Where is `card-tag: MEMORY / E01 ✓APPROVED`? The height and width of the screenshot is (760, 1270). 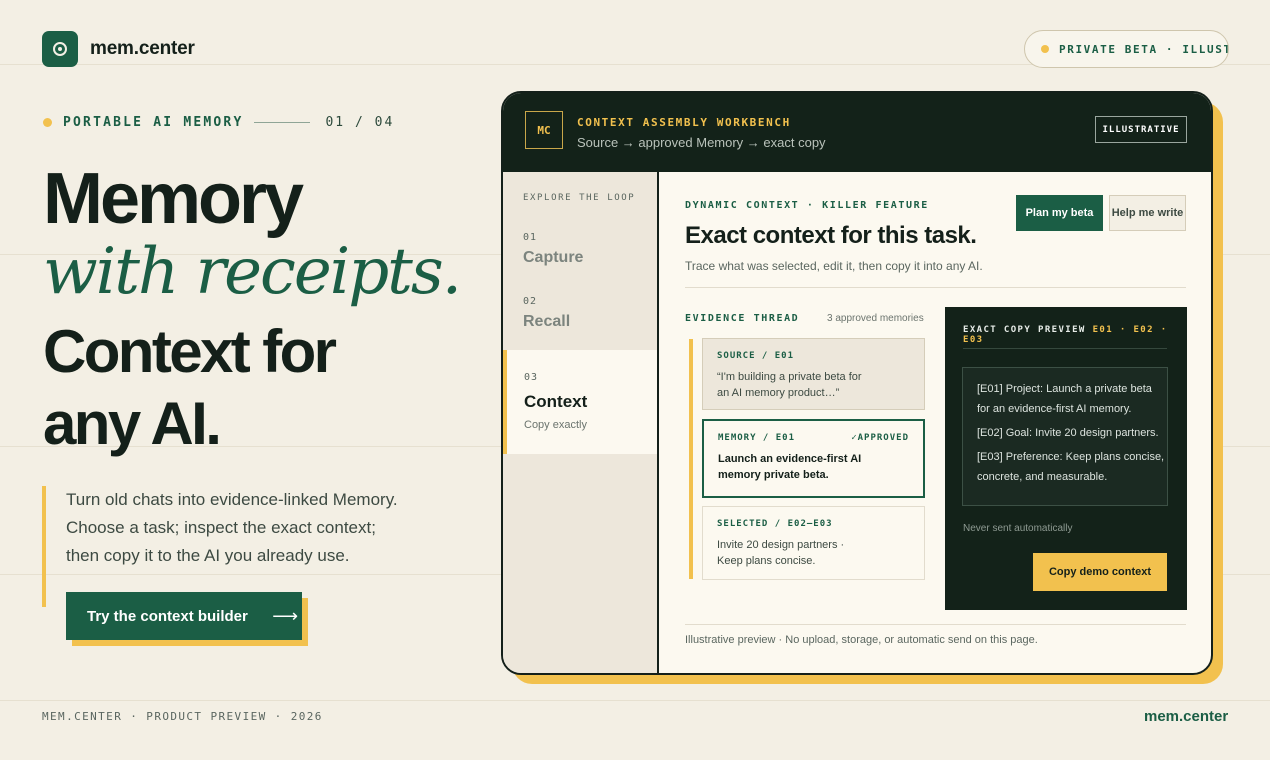 card-tag: MEMORY / E01 ✓APPROVED is located at coordinates (813, 438).